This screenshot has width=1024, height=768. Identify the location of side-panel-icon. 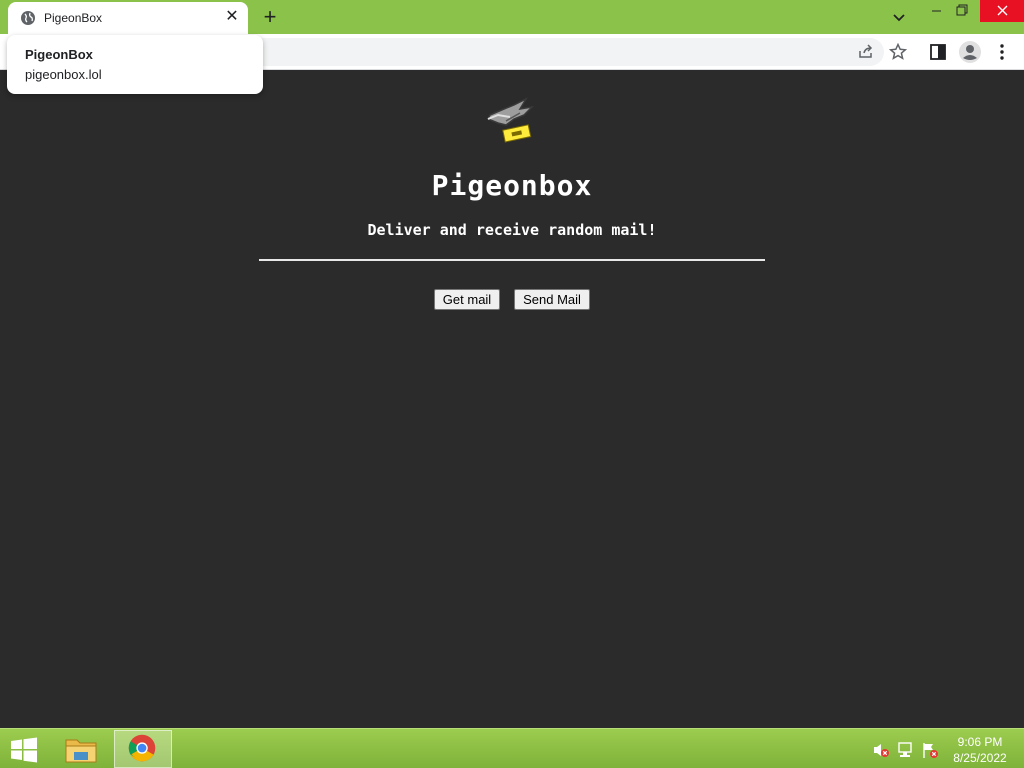
(938, 52).